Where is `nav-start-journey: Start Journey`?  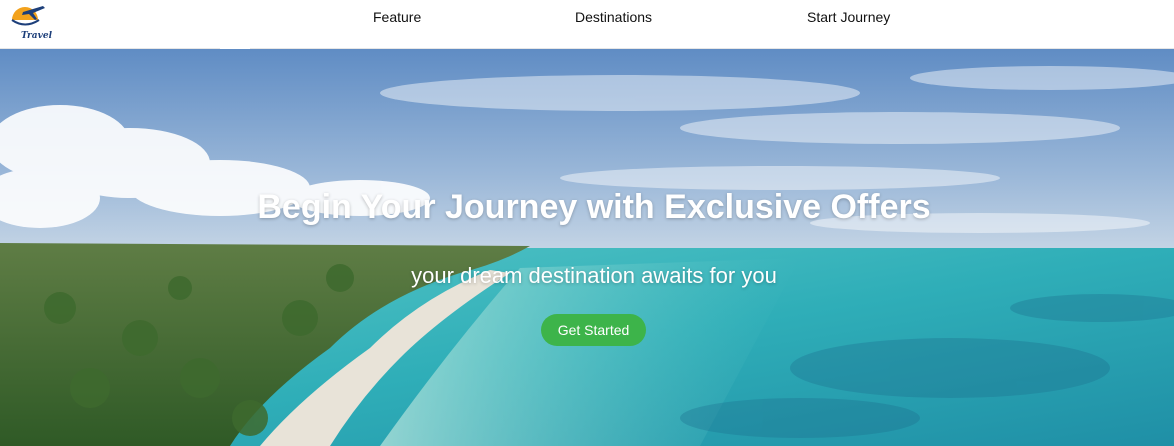
nav-start-journey: Start Journey is located at coordinates (848, 17).